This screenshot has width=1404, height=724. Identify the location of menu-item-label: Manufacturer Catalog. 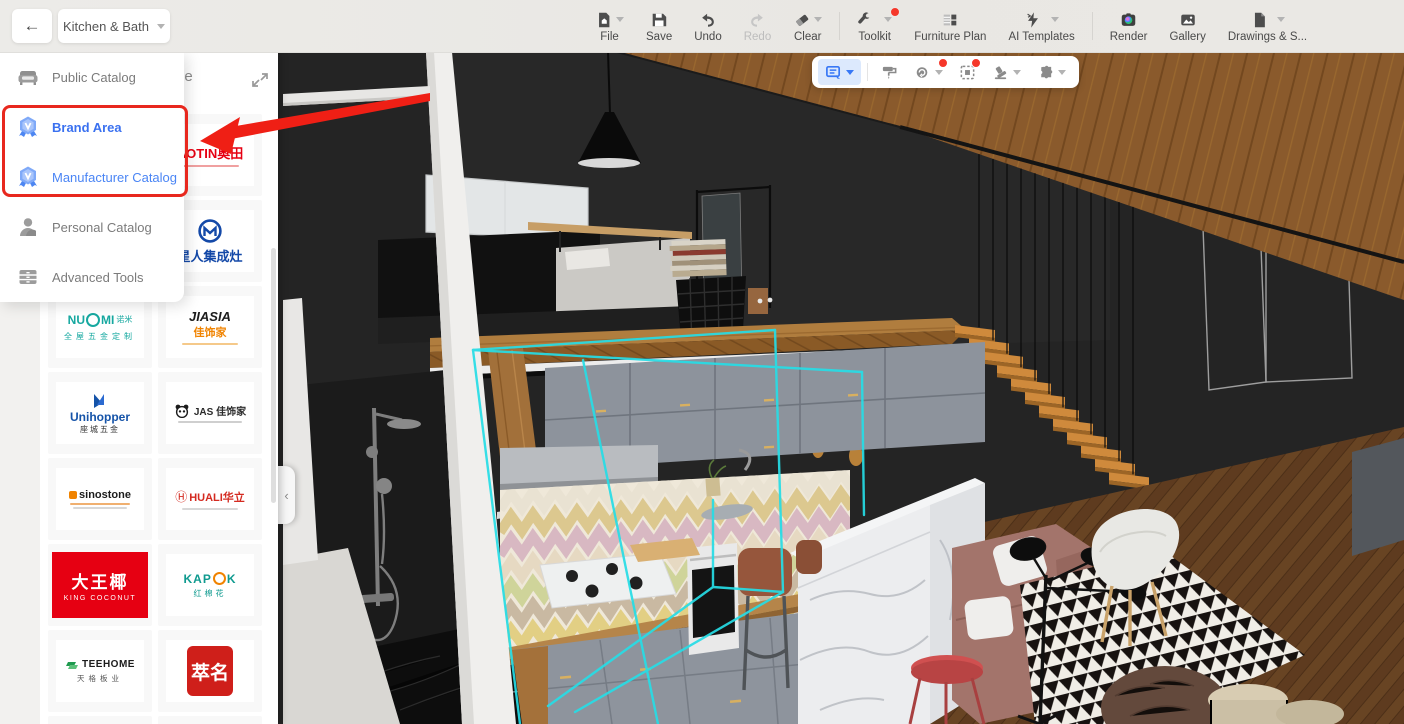
(115, 177).